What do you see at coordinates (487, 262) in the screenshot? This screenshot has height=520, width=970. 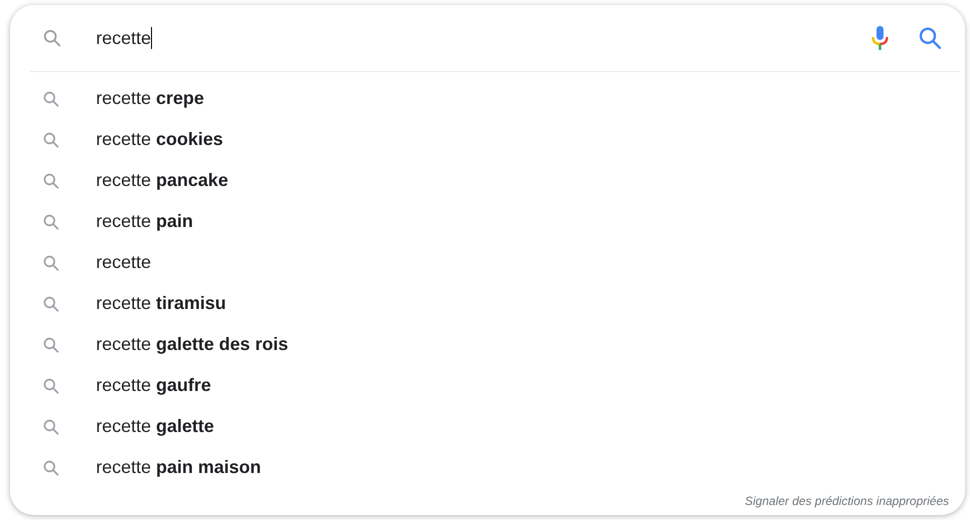 I see `suggestion-item: recette` at bounding box center [487, 262].